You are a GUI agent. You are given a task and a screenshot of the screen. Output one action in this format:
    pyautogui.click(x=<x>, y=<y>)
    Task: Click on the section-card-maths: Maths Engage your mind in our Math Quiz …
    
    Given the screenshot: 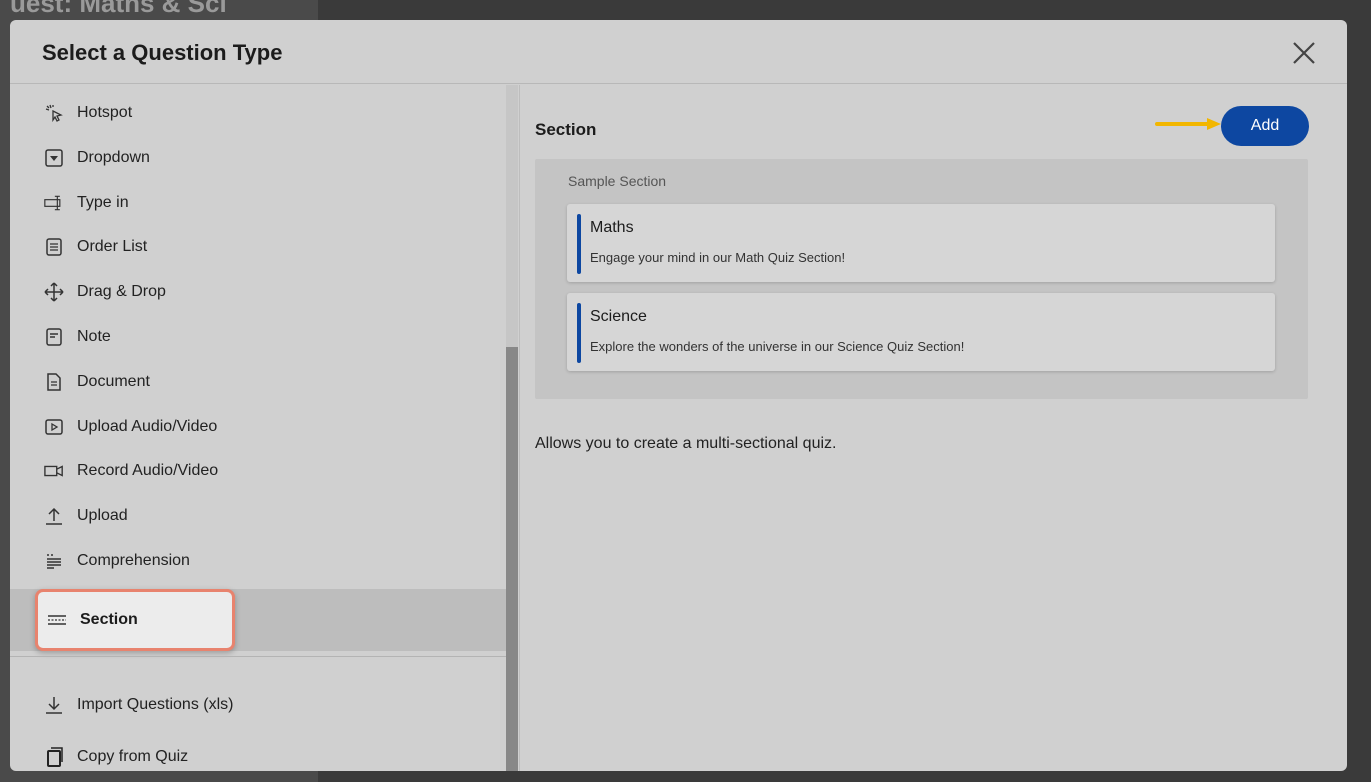 What is the action you would take?
    pyautogui.click(x=921, y=243)
    